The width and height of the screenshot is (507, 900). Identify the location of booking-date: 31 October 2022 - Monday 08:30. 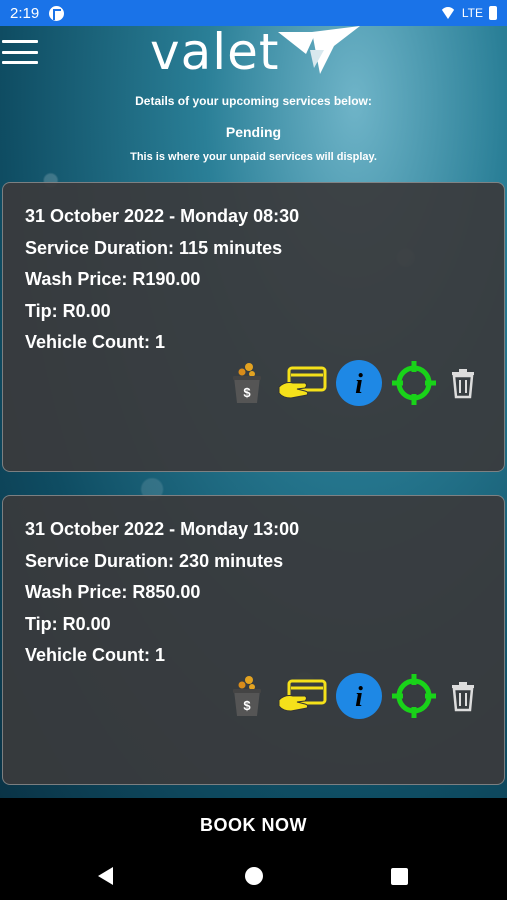
(162, 216).